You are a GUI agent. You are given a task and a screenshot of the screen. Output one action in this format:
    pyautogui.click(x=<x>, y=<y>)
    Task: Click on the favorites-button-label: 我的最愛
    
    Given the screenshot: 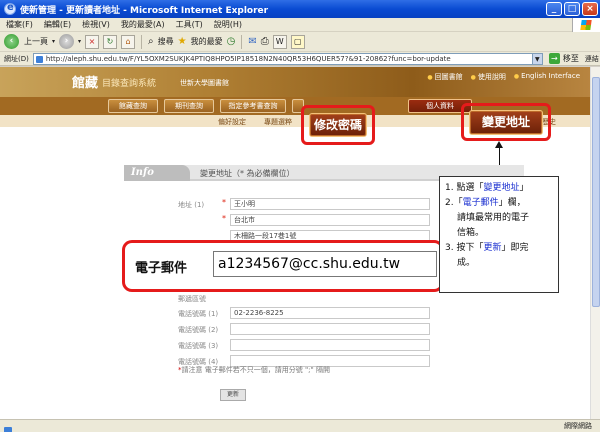 What is the action you would take?
    pyautogui.click(x=207, y=41)
    